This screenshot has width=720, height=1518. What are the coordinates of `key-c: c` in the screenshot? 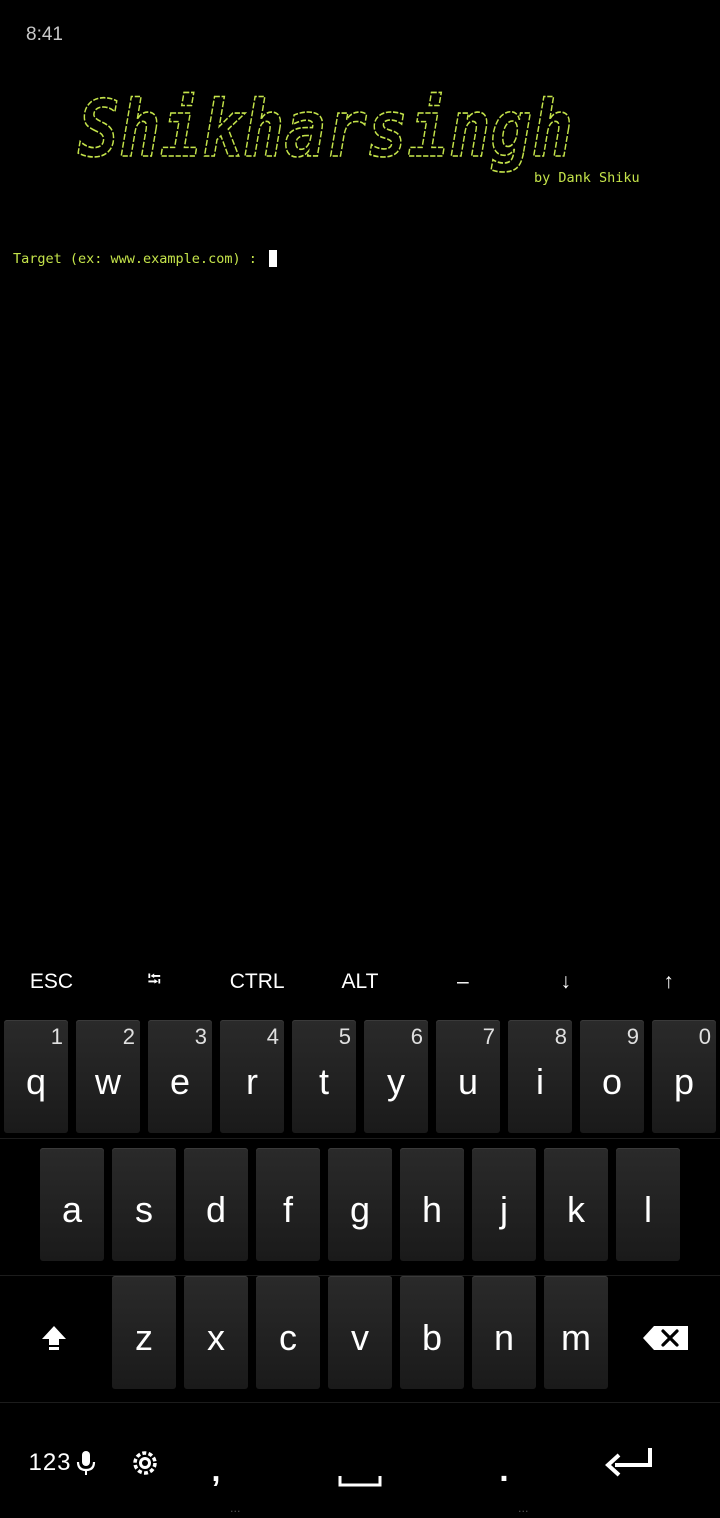 It's located at (288, 1332).